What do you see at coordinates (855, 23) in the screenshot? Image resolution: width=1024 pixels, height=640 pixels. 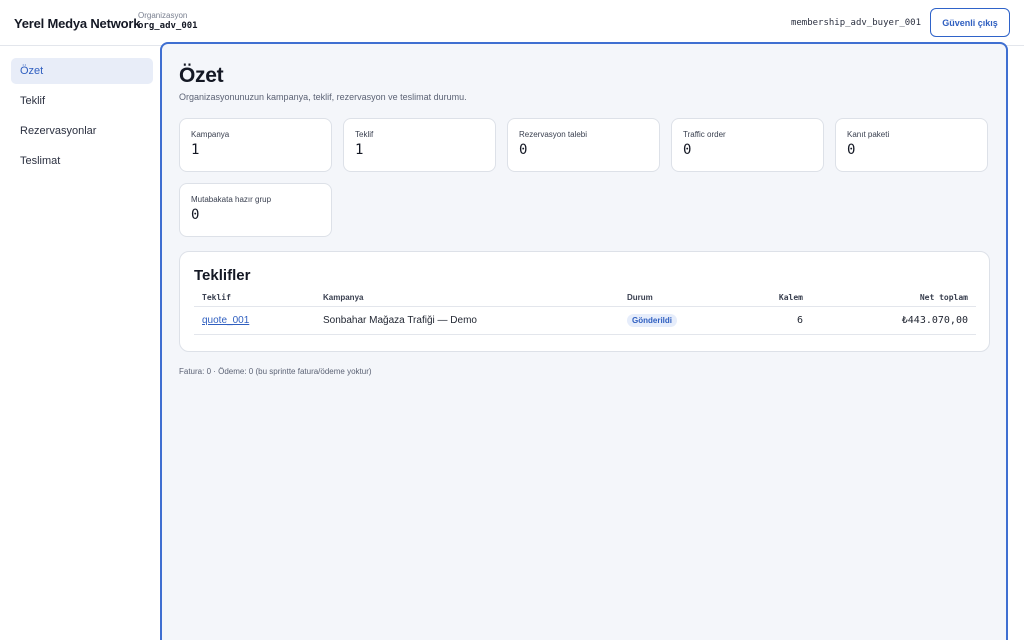 I see `membership-id: membership_adv_buyer_001` at bounding box center [855, 23].